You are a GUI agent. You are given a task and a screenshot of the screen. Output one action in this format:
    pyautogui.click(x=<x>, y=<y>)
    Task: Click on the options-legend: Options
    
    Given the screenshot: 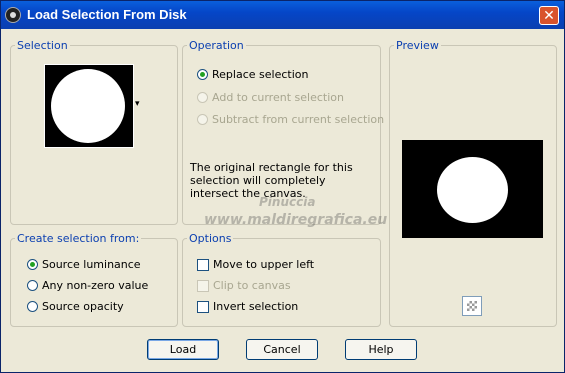 What is the action you would take?
    pyautogui.click(x=210, y=238)
    